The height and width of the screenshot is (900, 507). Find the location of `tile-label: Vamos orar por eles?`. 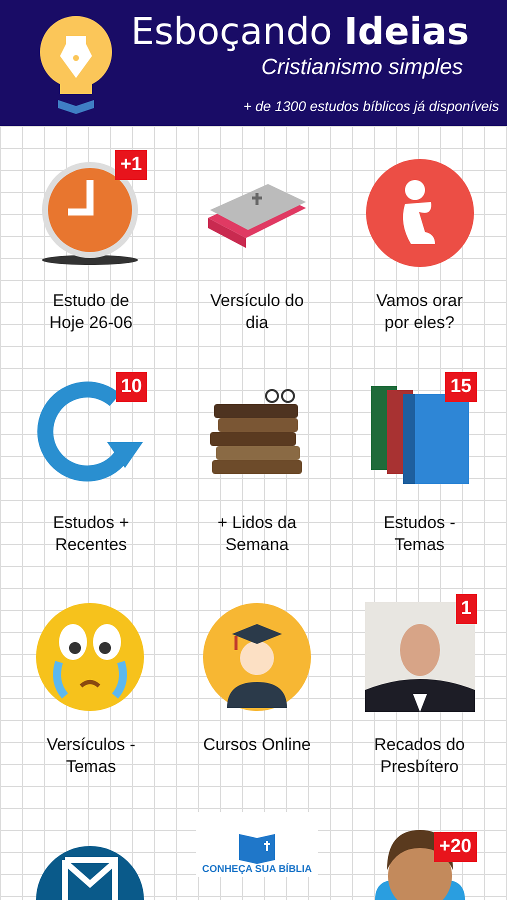

tile-label: Vamos orar por eles? is located at coordinates (419, 312).